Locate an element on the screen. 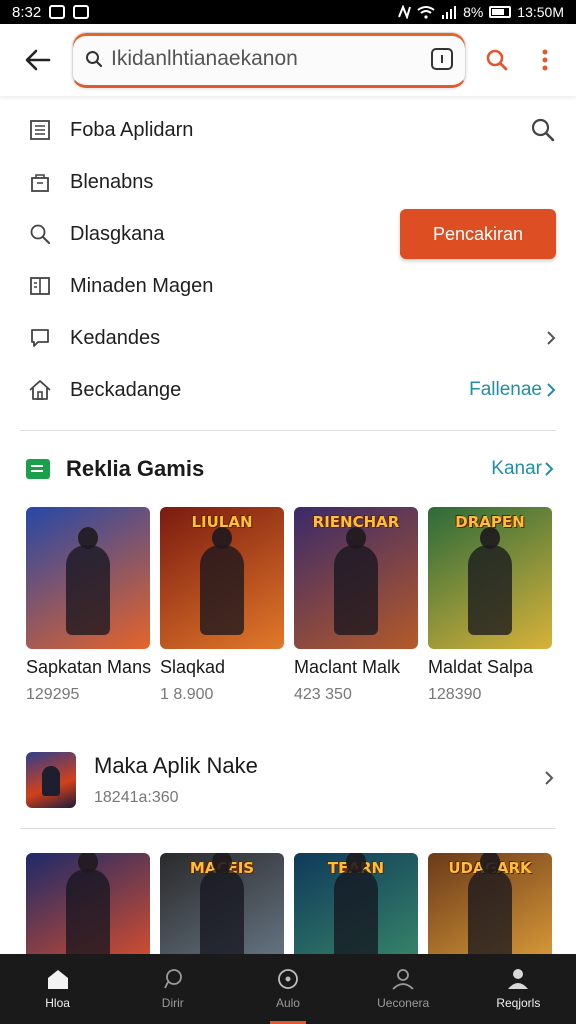 The height and width of the screenshot is (1024, 576). nav-chat: Dirir is located at coordinates (173, 989).